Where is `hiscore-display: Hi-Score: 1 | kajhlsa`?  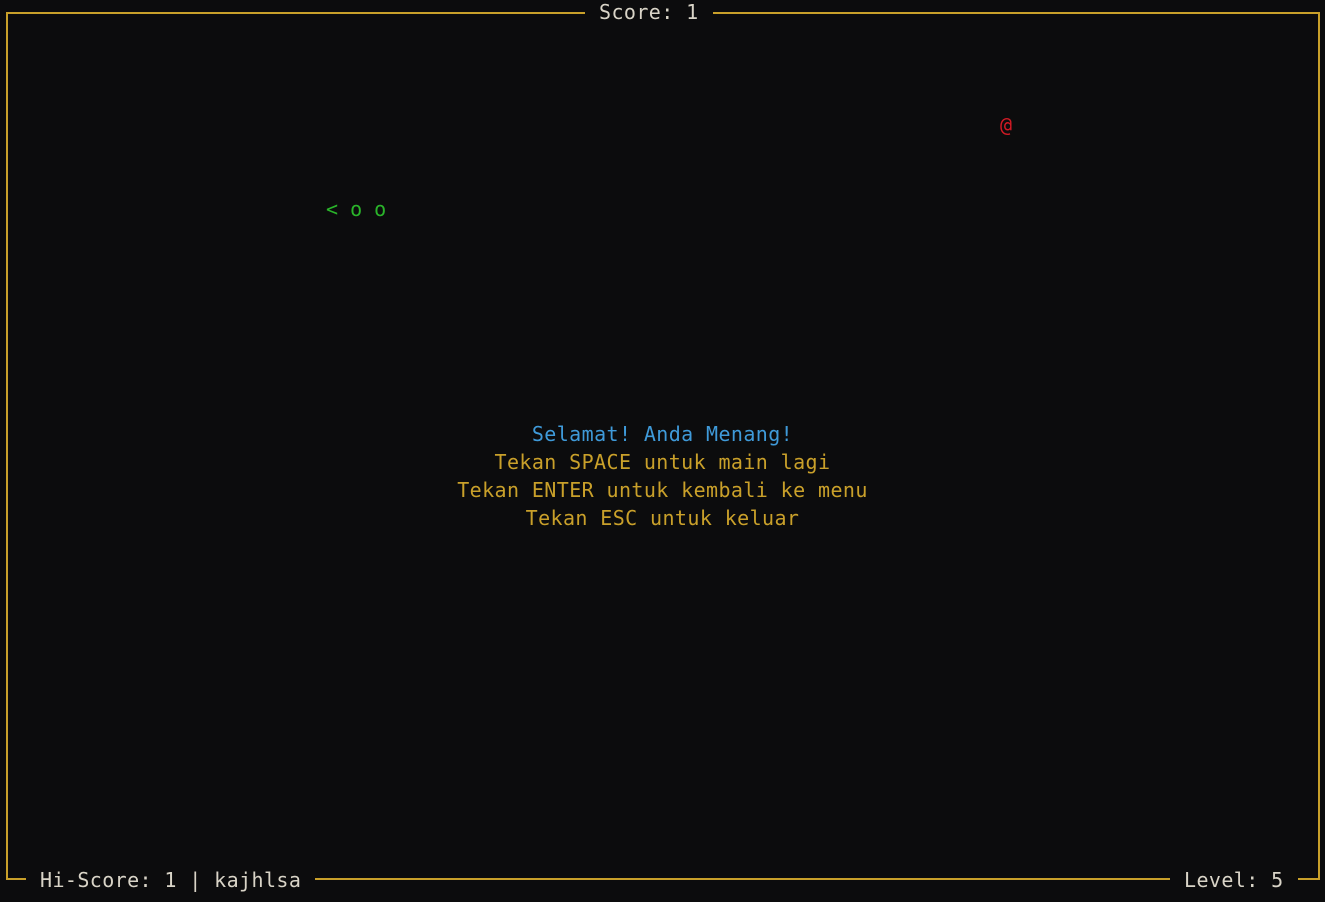
hiscore-display: Hi-Score: 1 | kajhlsa is located at coordinates (171, 880).